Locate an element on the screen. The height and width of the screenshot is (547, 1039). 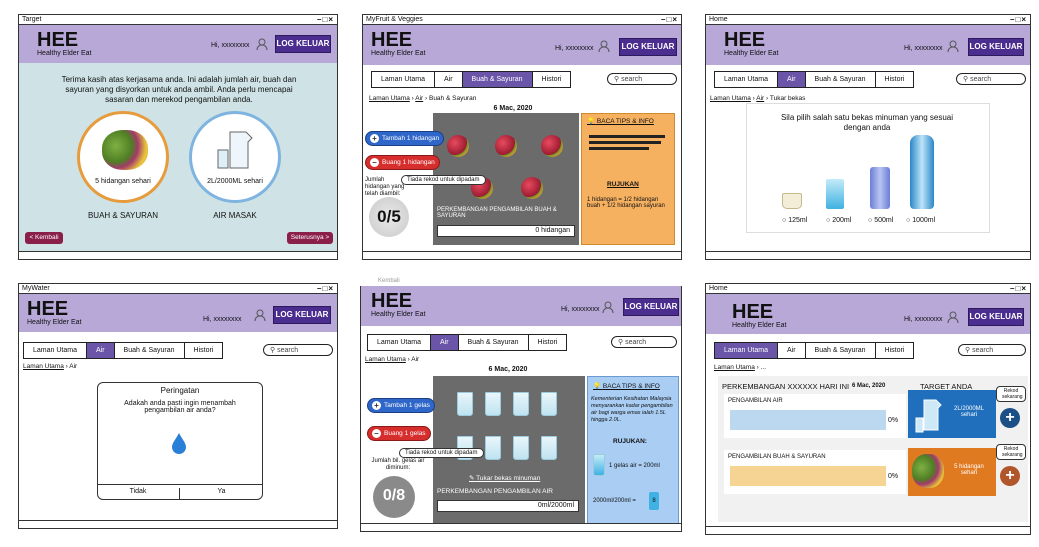
count-badge: 0/5 is located at coordinates (389, 217).